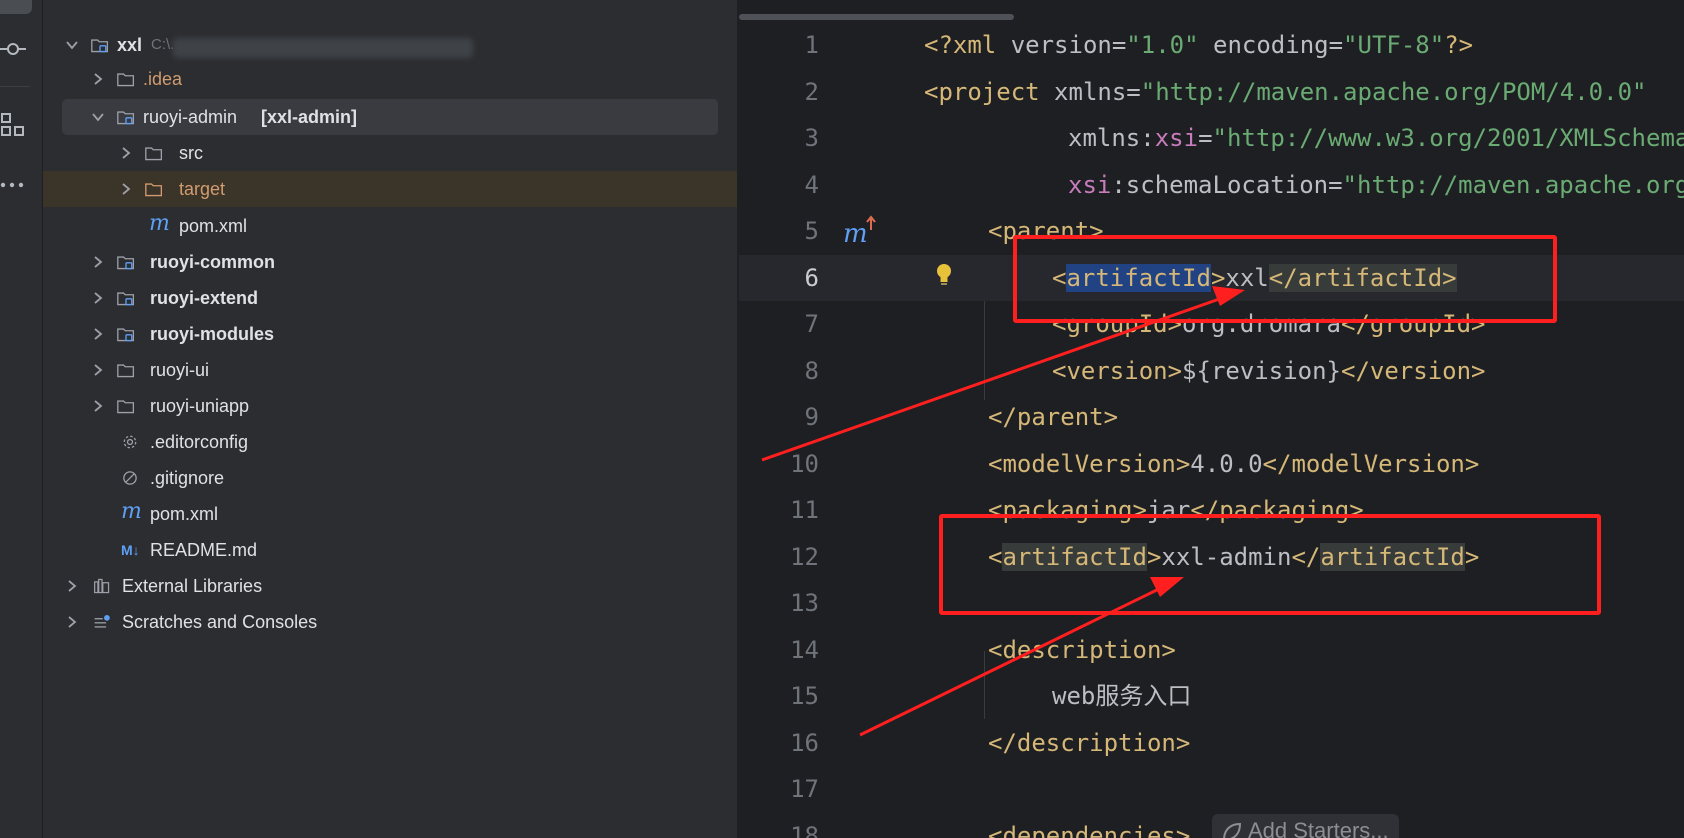 The image size is (1684, 838). Describe the element at coordinates (804, 696) in the screenshot. I see `line-number: 15` at that location.